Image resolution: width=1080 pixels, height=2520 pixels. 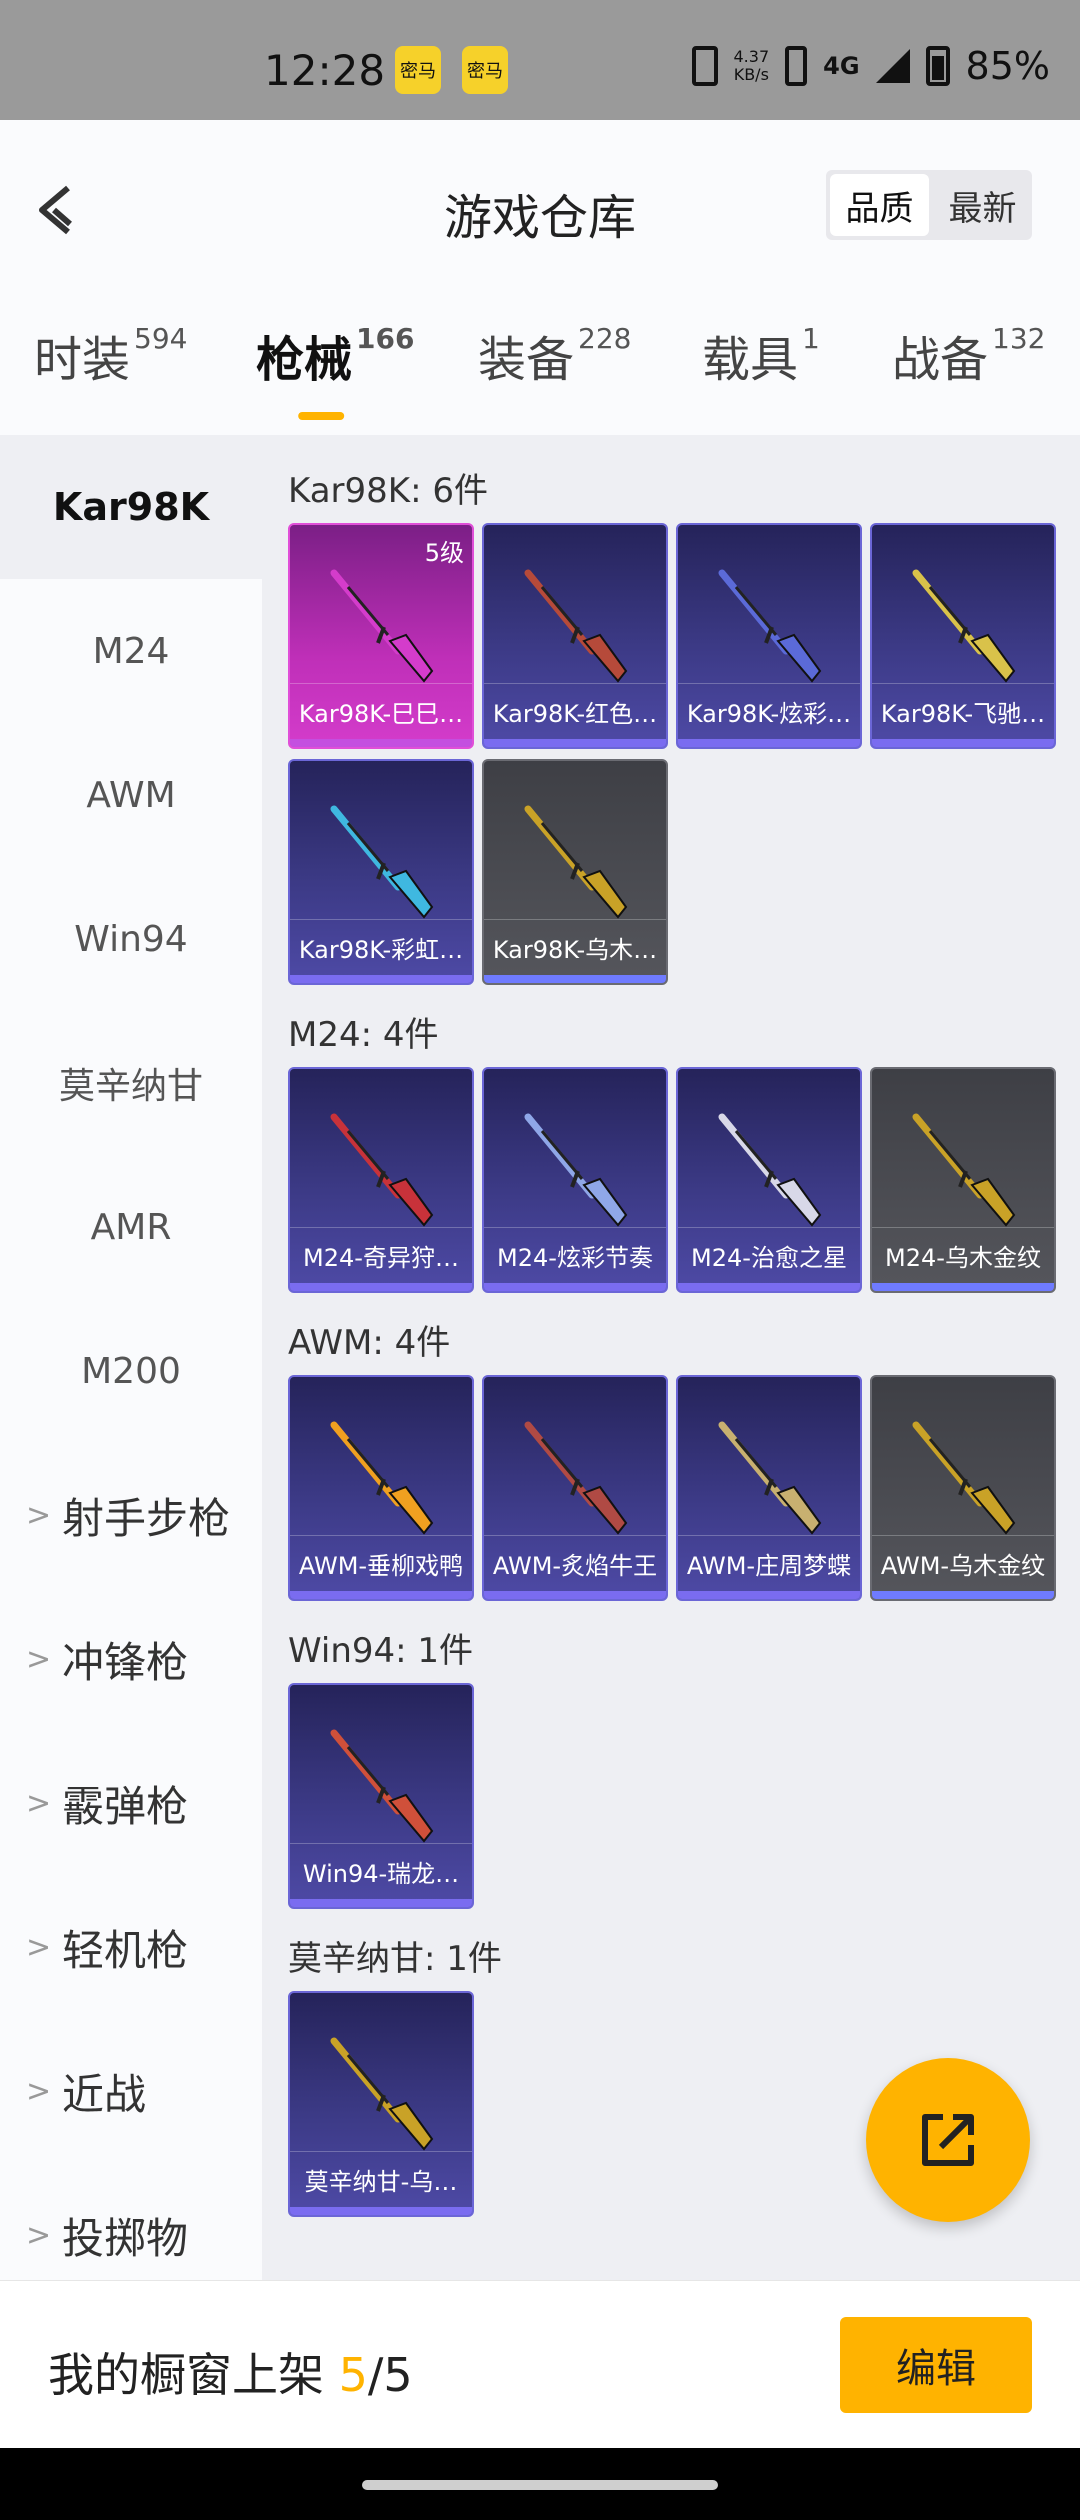 What do you see at coordinates (575, 1563) in the screenshot?
I see `card-label: AWM-炙焰牛王` at bounding box center [575, 1563].